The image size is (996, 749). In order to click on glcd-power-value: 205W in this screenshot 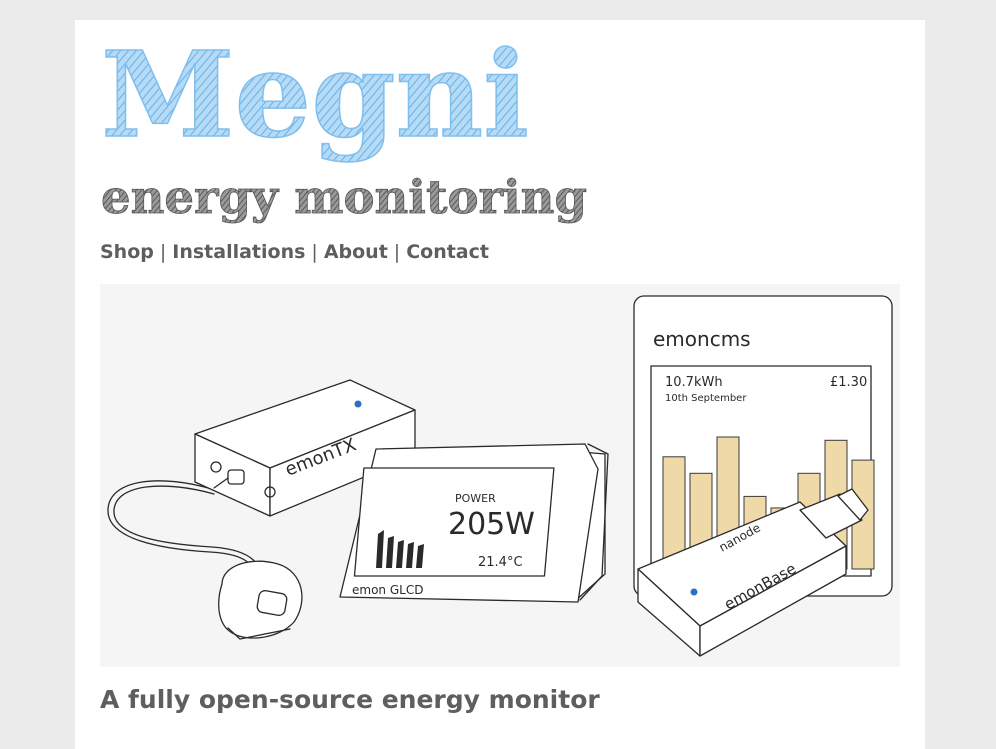, I will do `click(491, 524)`.